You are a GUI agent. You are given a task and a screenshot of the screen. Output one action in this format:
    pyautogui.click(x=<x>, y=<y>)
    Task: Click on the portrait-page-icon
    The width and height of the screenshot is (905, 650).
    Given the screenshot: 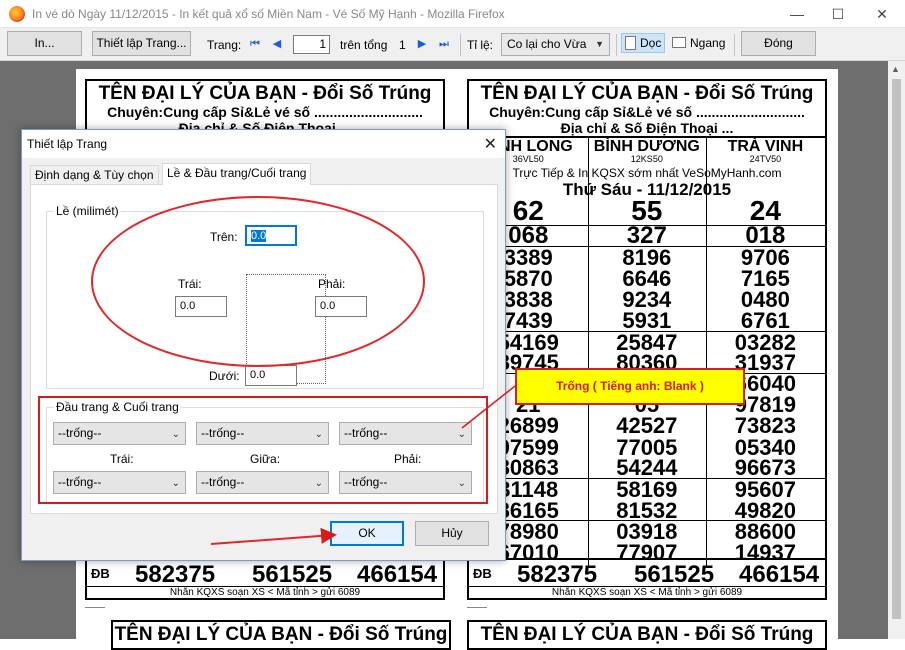 What is the action you would take?
    pyautogui.click(x=630, y=43)
    